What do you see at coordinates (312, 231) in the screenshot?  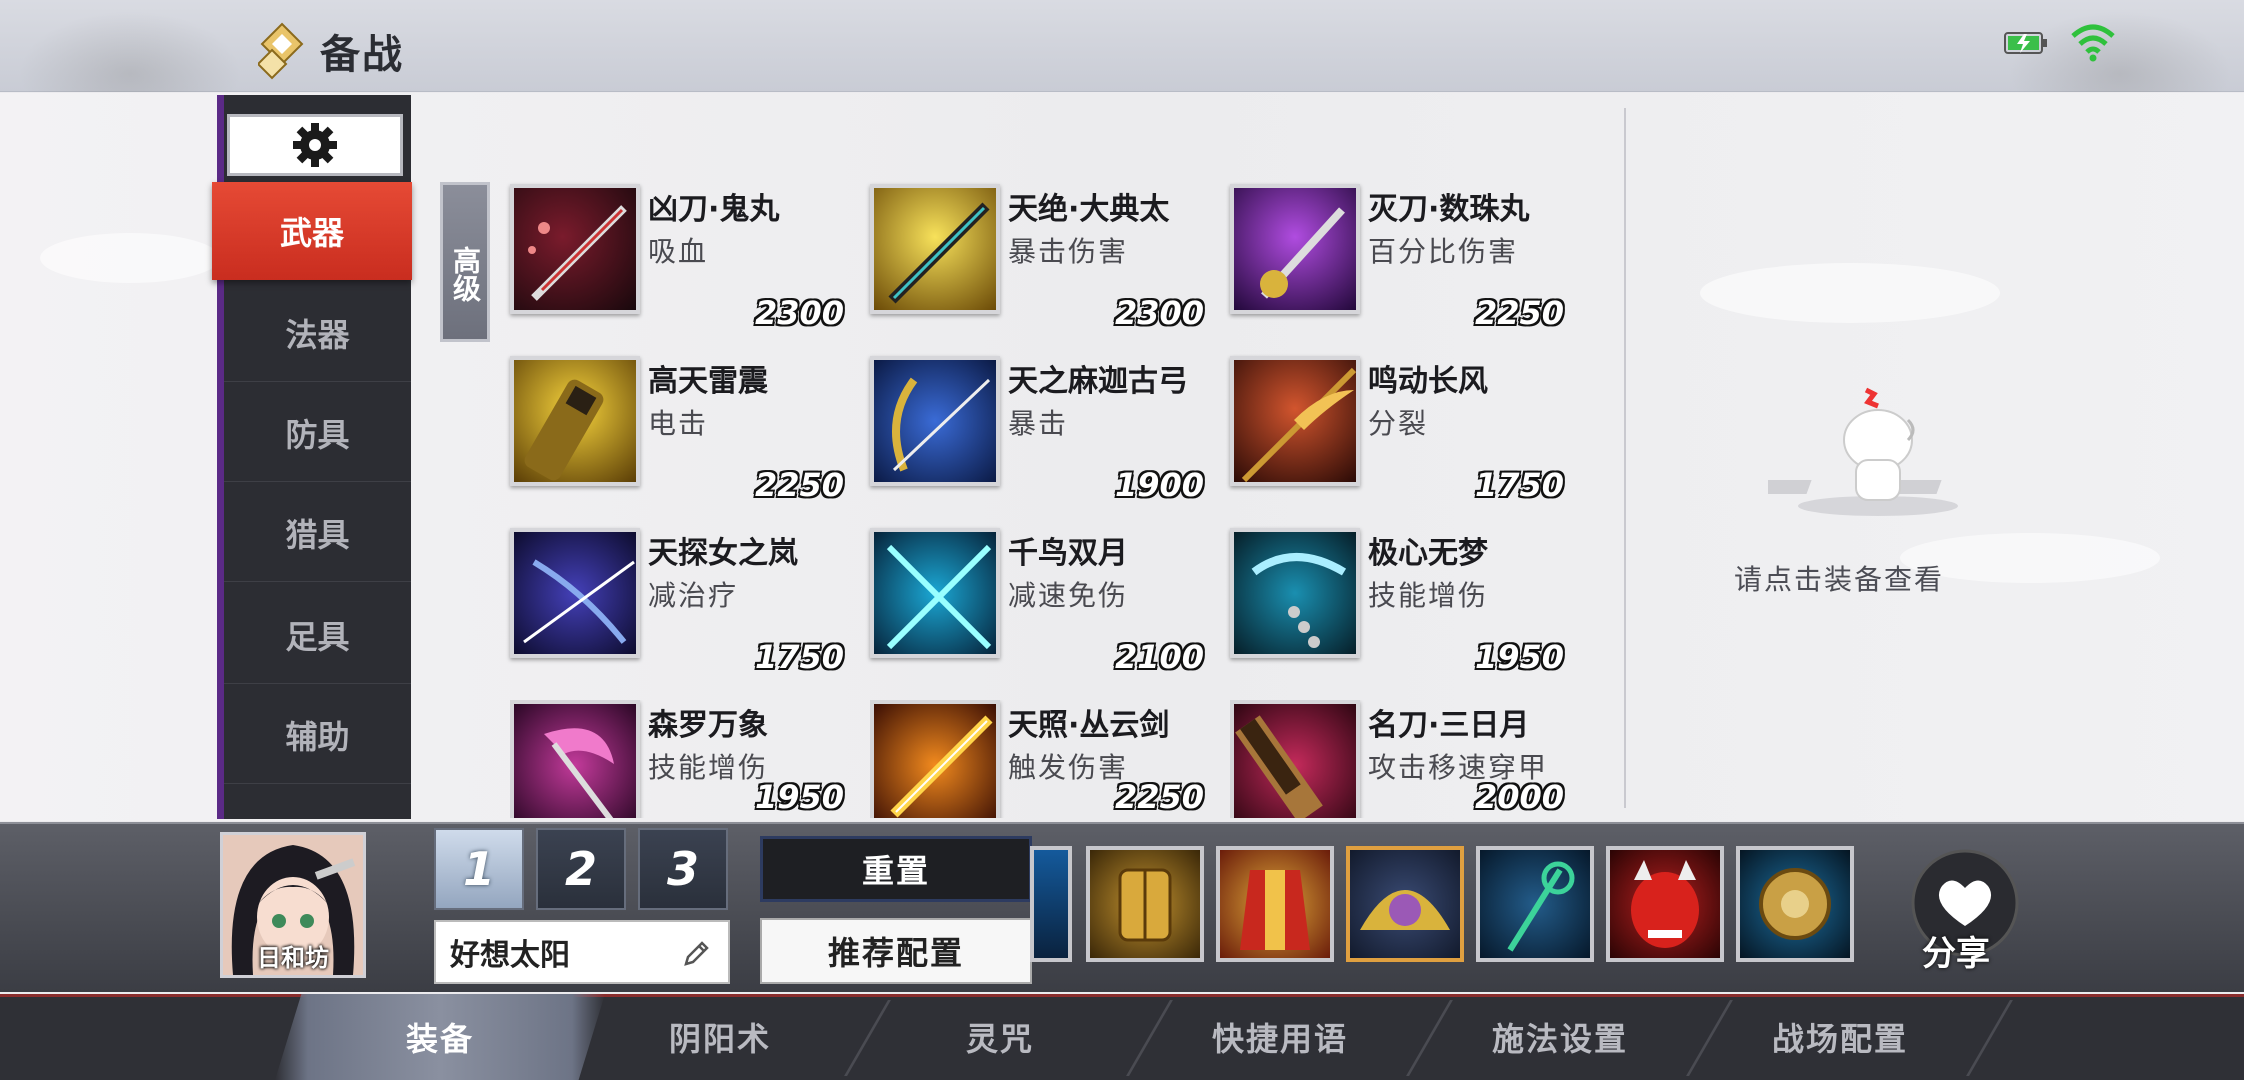 I see `category-weapons: 武器` at bounding box center [312, 231].